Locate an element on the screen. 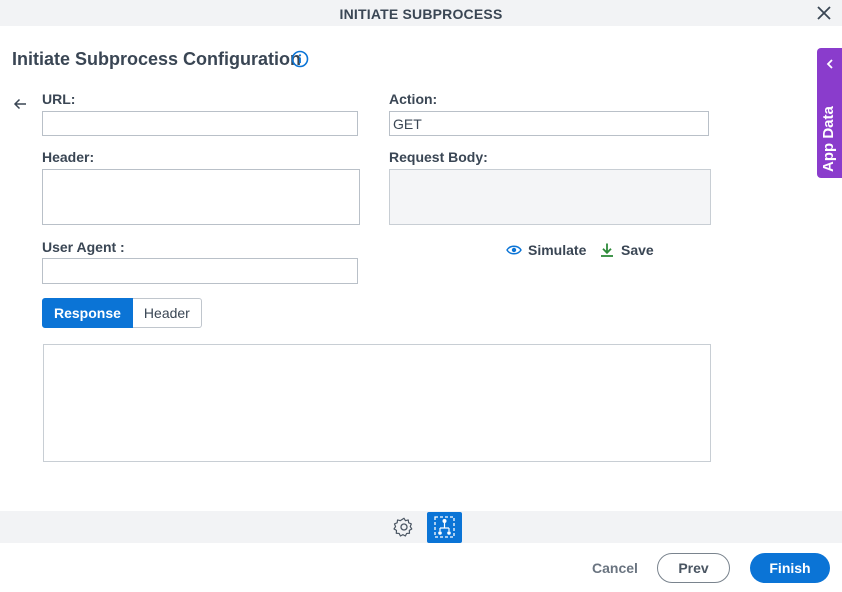 The width and height of the screenshot is (842, 592). simulate-button: Simulate is located at coordinates (546, 250).